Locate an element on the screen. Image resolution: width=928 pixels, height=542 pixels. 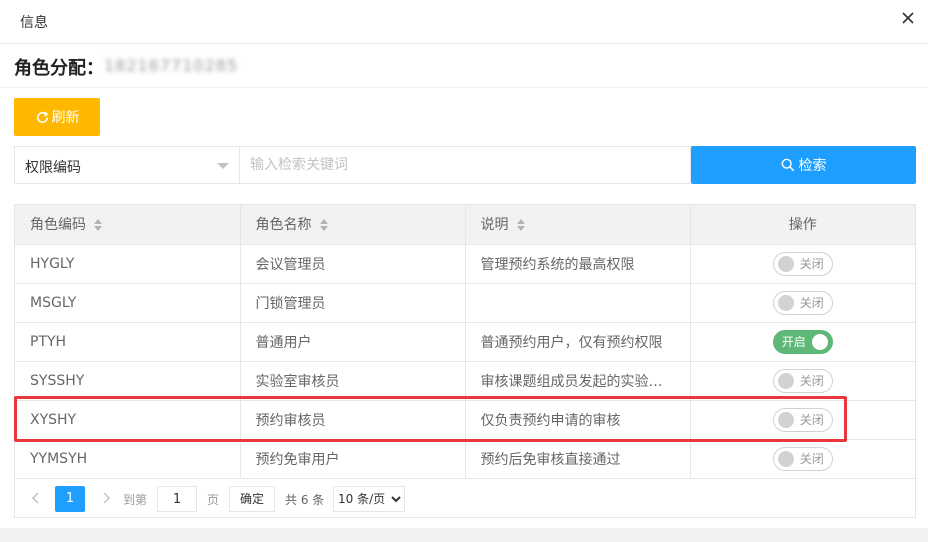
goto-page-input is located at coordinates (177, 499).